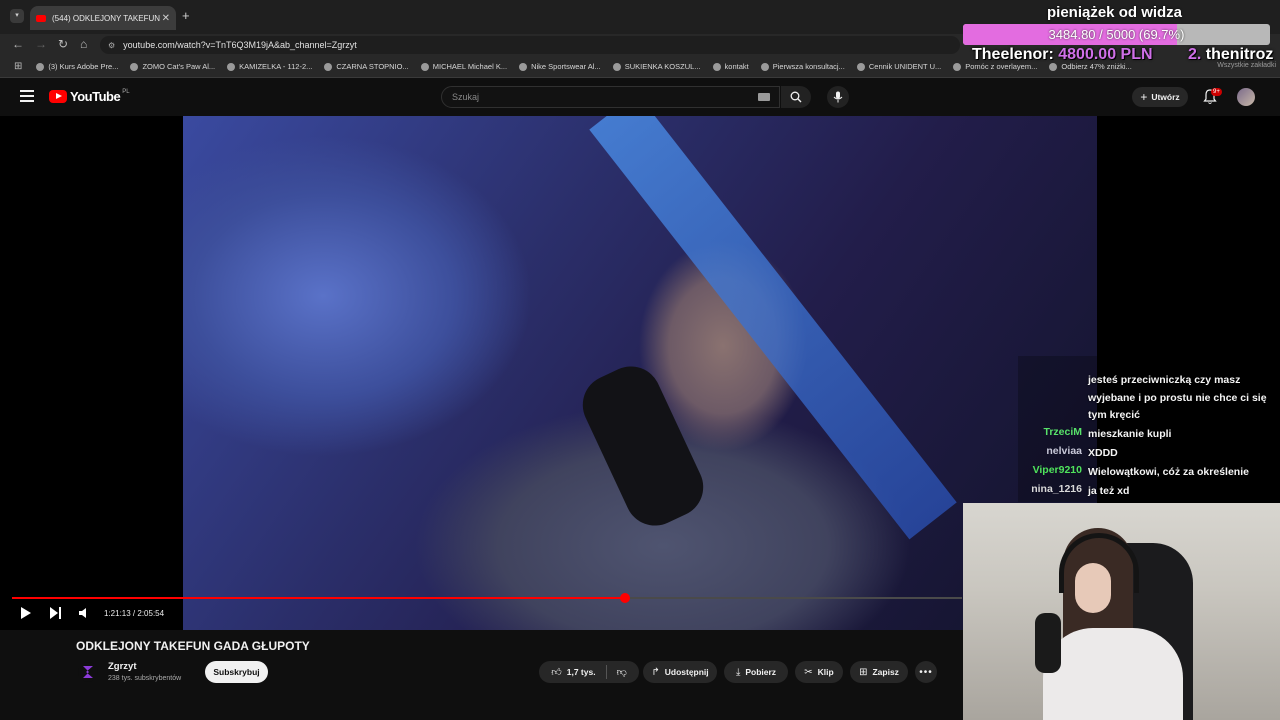 The height and width of the screenshot is (720, 1280). I want to click on account-avatar, so click(1246, 97).